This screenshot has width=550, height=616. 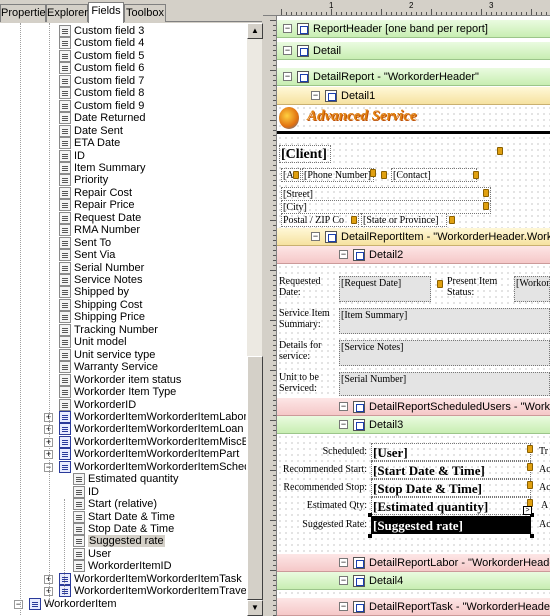 I want to click on field-state: [State or Province], so click(x=404, y=220).